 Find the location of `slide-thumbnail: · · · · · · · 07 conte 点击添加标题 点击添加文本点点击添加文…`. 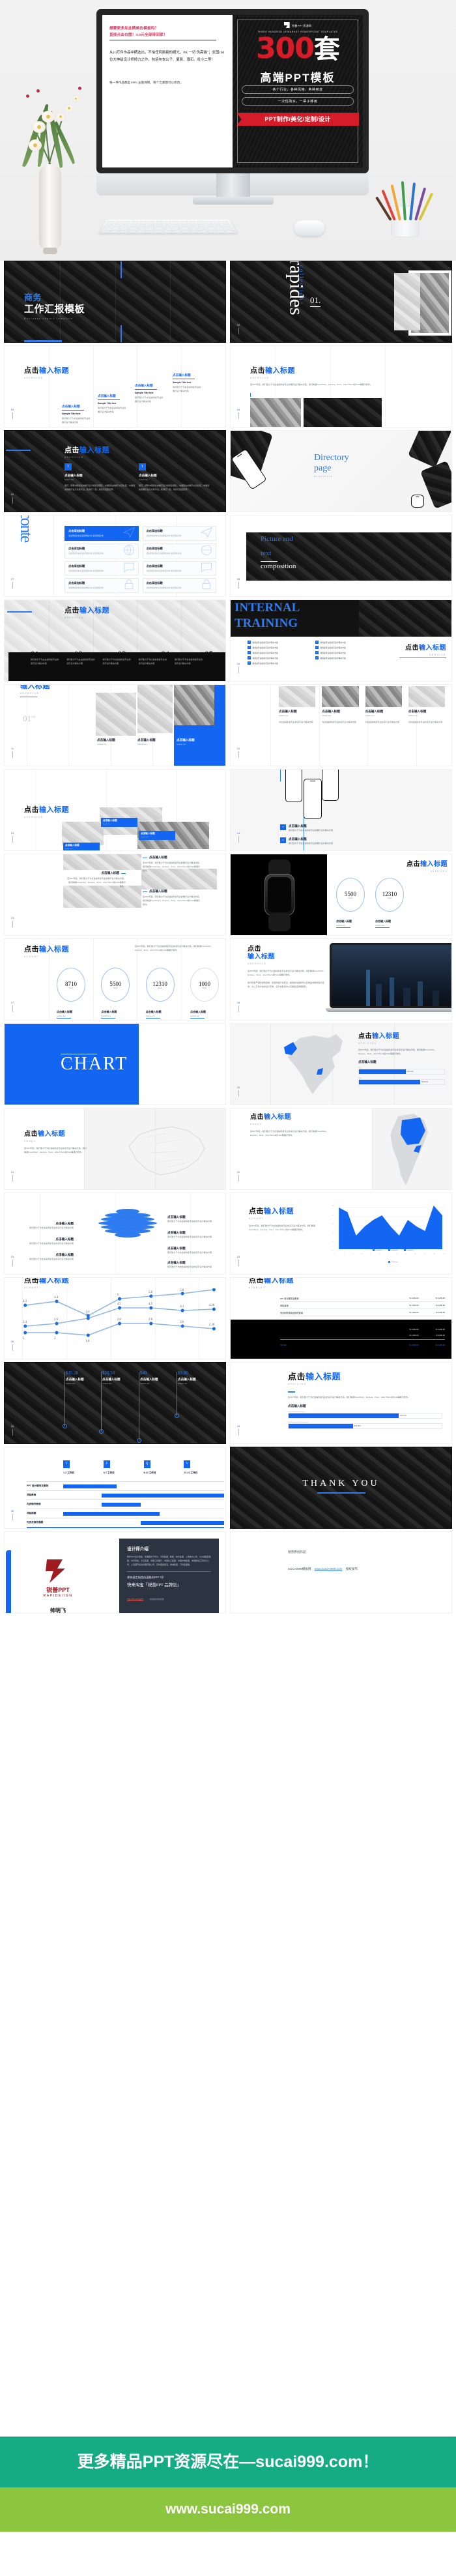

slide-thumbnail: · · · · · · · 07 conte 点击添加标题 点击添加文本点点击添加文… is located at coordinates (115, 556).